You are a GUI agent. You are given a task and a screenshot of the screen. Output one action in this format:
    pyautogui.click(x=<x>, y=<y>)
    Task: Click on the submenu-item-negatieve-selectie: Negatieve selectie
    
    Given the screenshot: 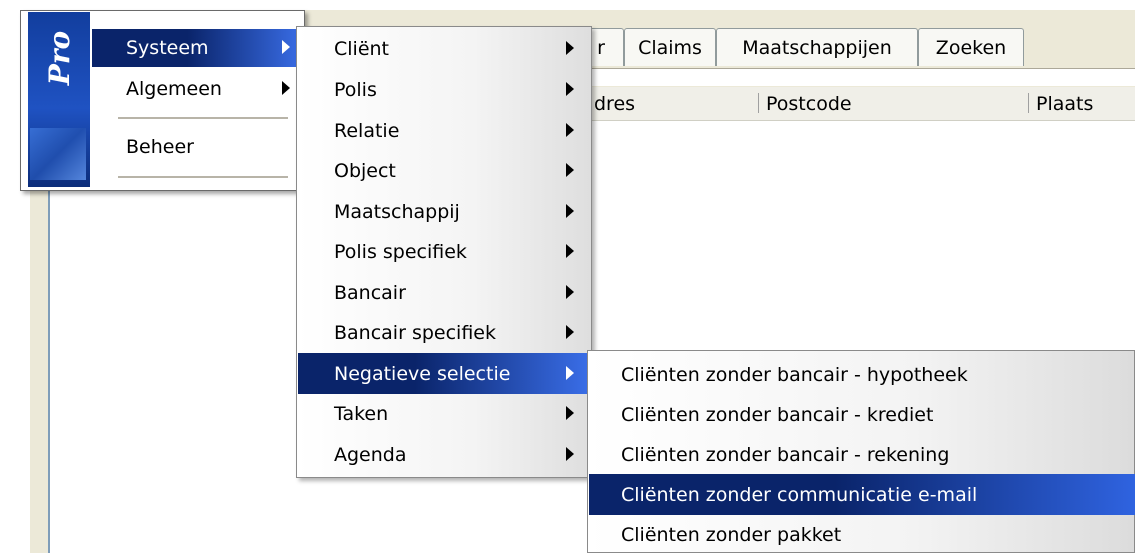 What is the action you would take?
    pyautogui.click(x=444, y=373)
    